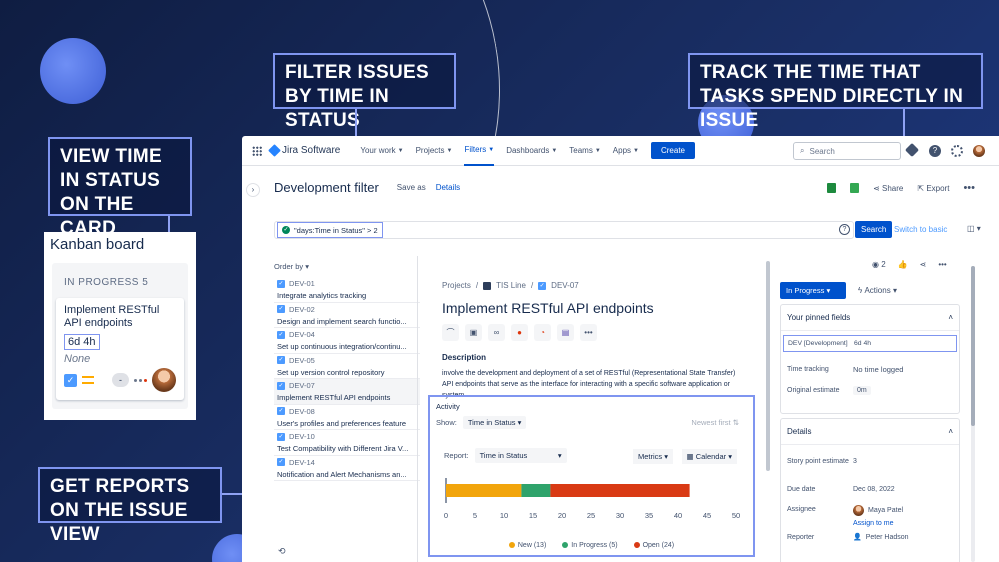 The height and width of the screenshot is (562, 999). What do you see at coordinates (870, 461) in the screenshot?
I see `story-points-field: Story point estimate 3` at bounding box center [870, 461].